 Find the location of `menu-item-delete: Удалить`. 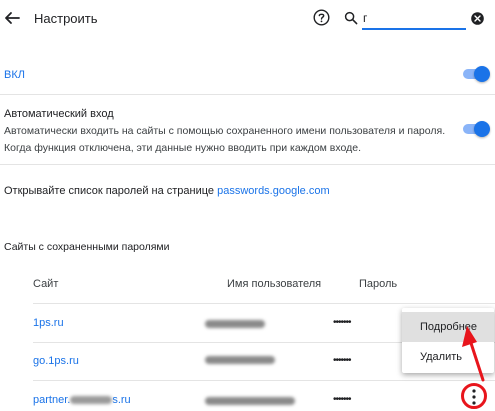

menu-item-delete: Удалить is located at coordinates (448, 357).